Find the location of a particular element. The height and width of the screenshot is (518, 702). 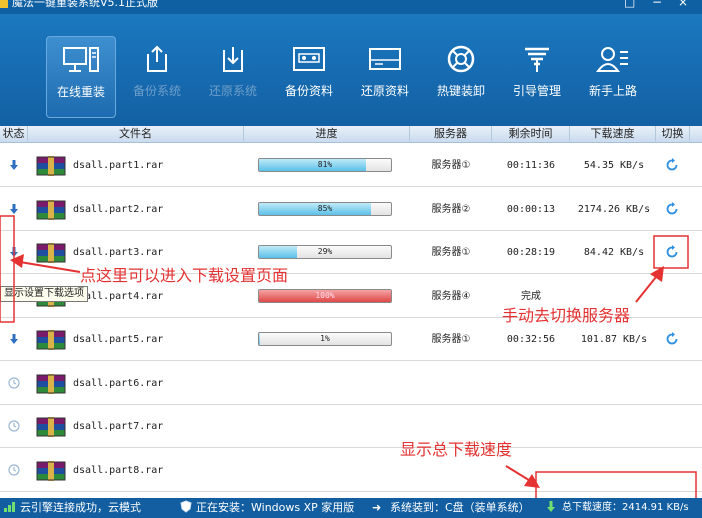

download-icon is located at coordinates (233, 59).